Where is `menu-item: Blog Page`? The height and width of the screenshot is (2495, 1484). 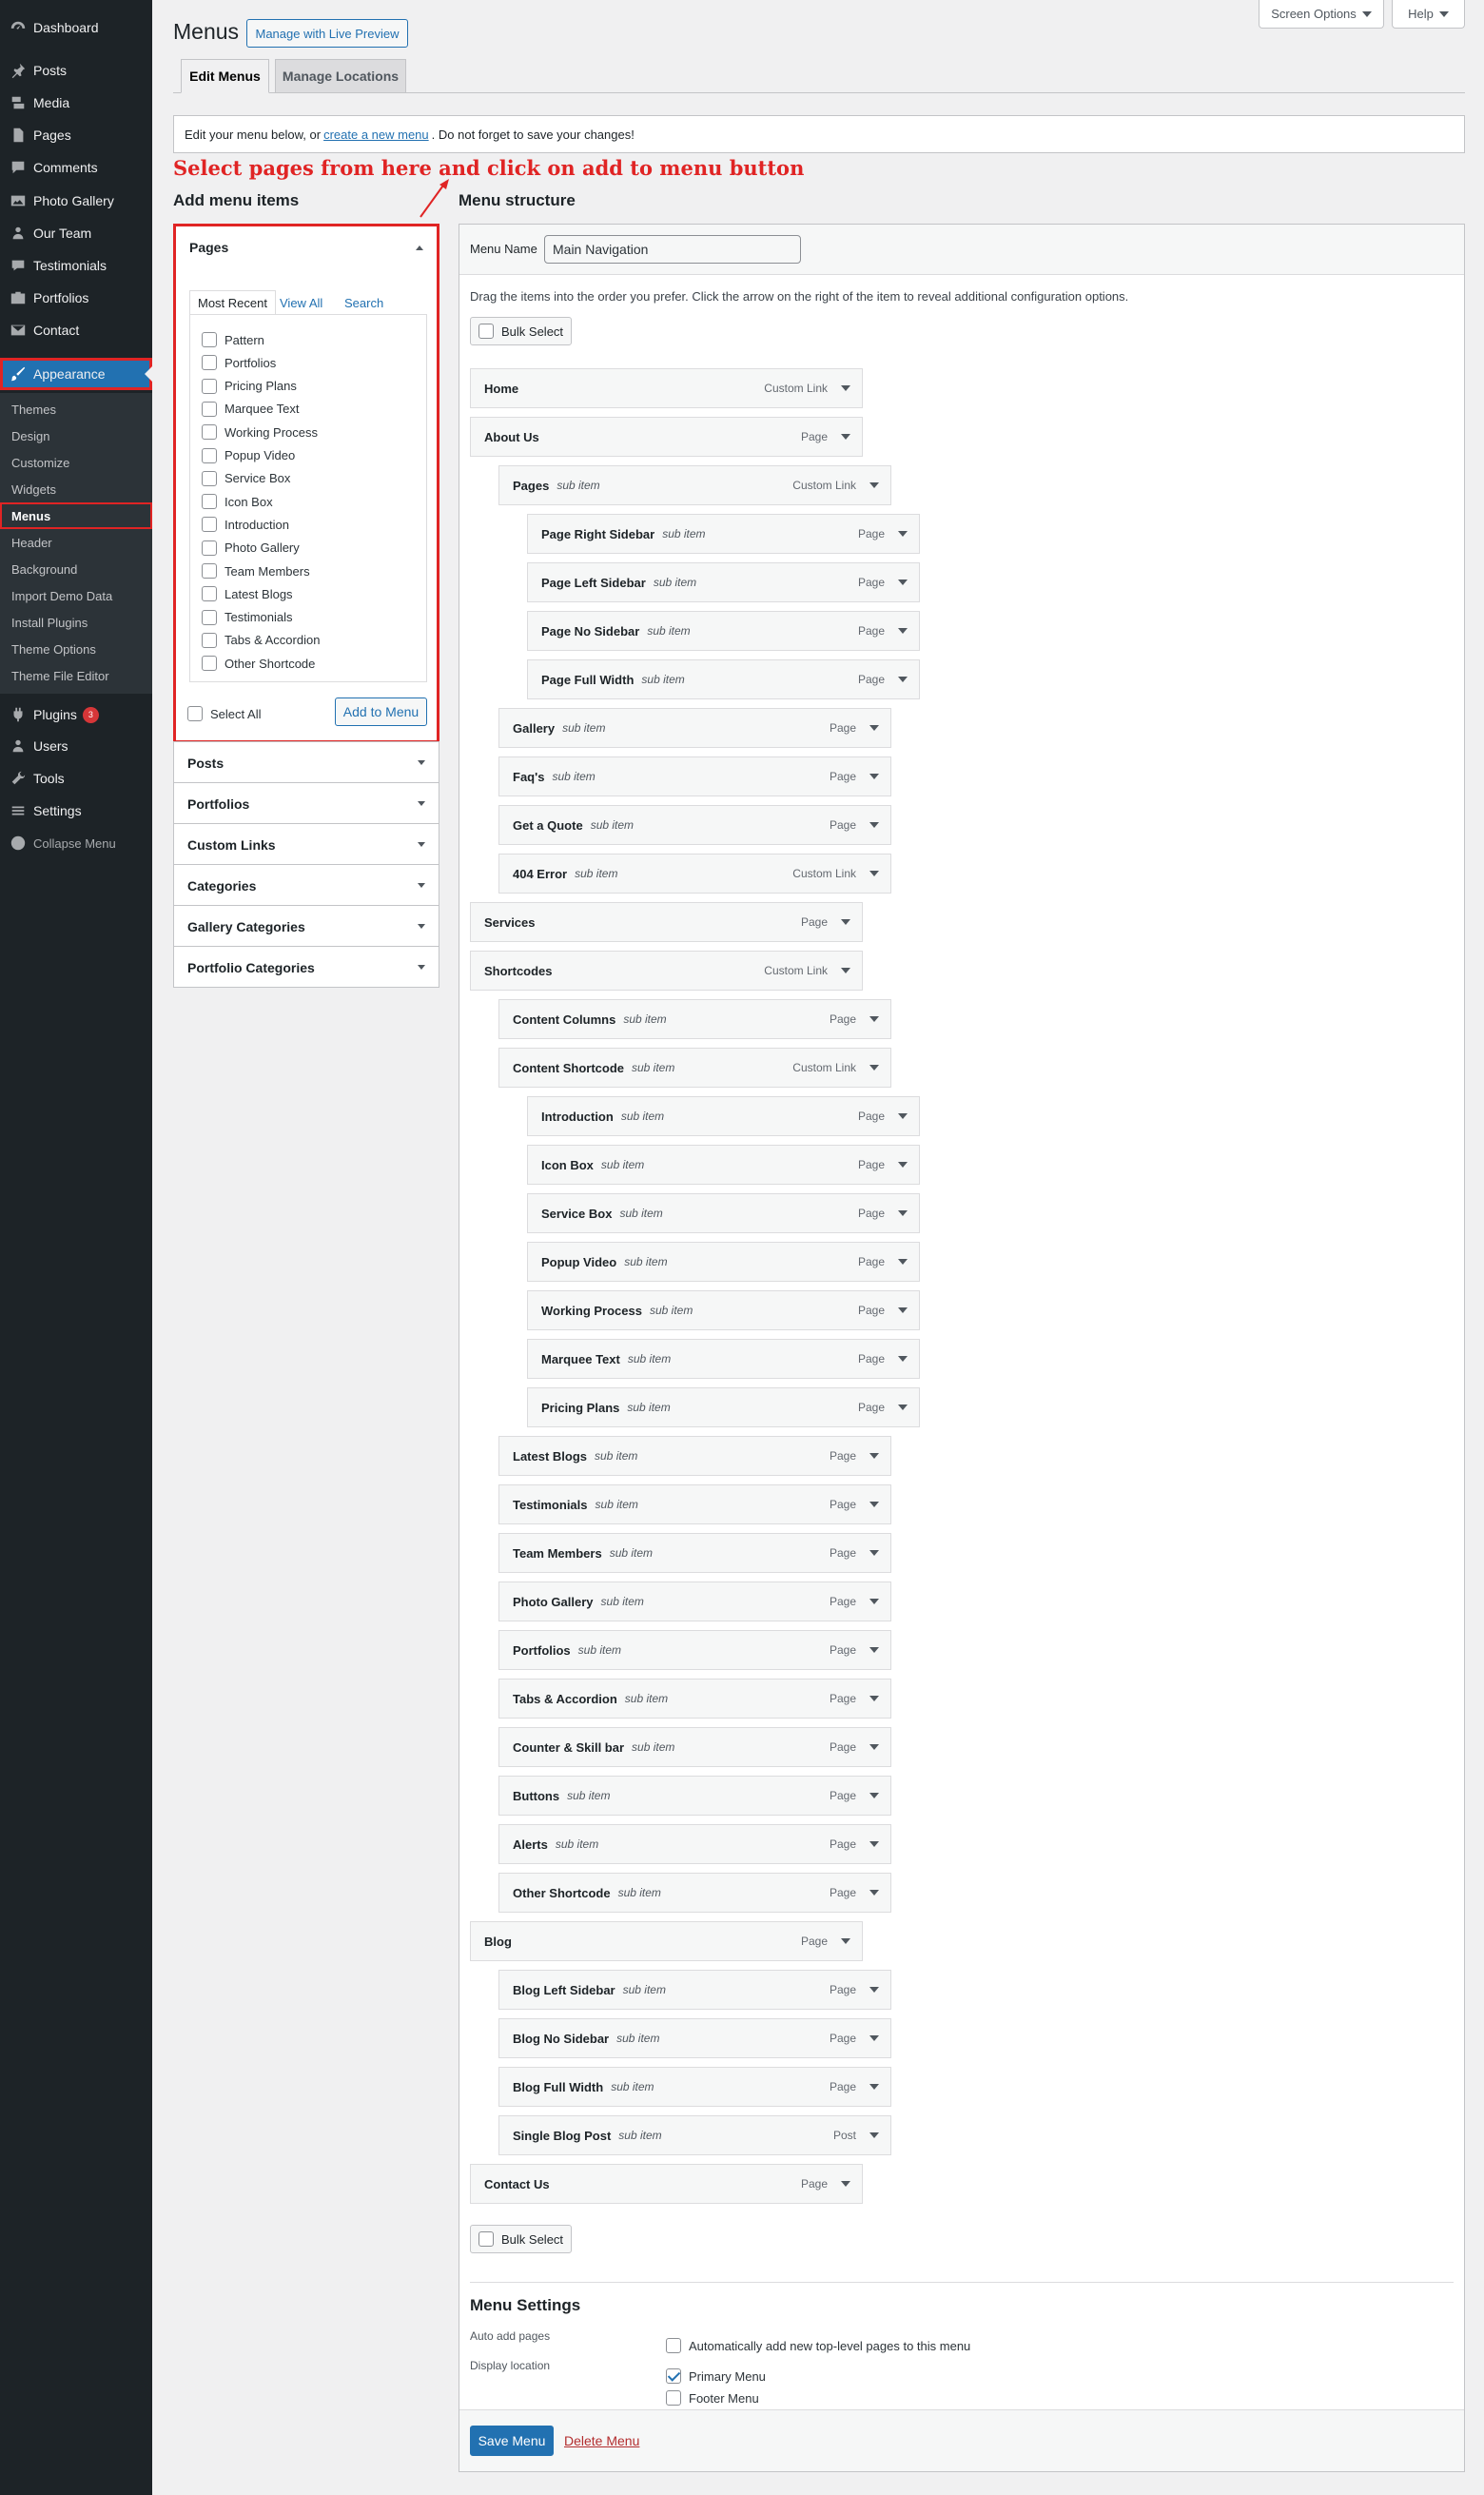 menu-item: Blog Page is located at coordinates (666, 1941).